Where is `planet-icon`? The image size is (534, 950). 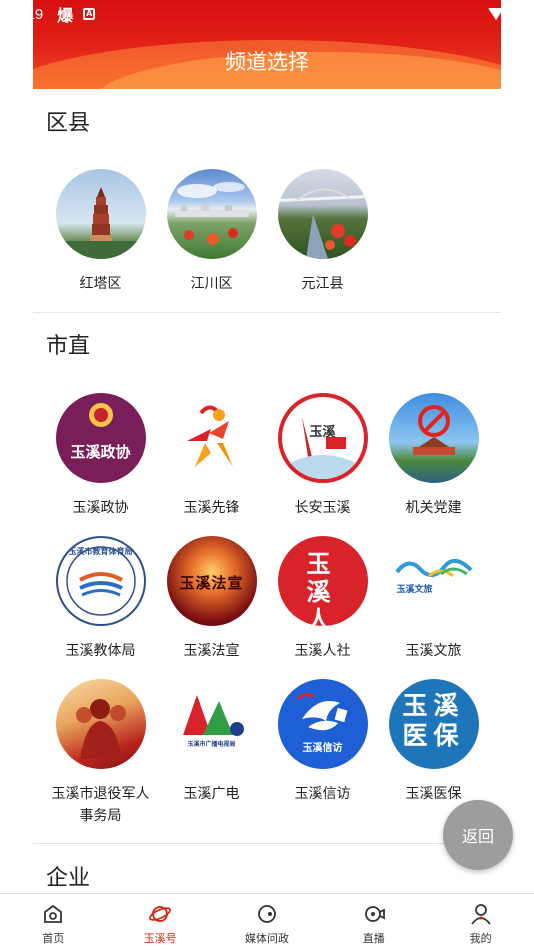
planet-icon is located at coordinates (160, 914).